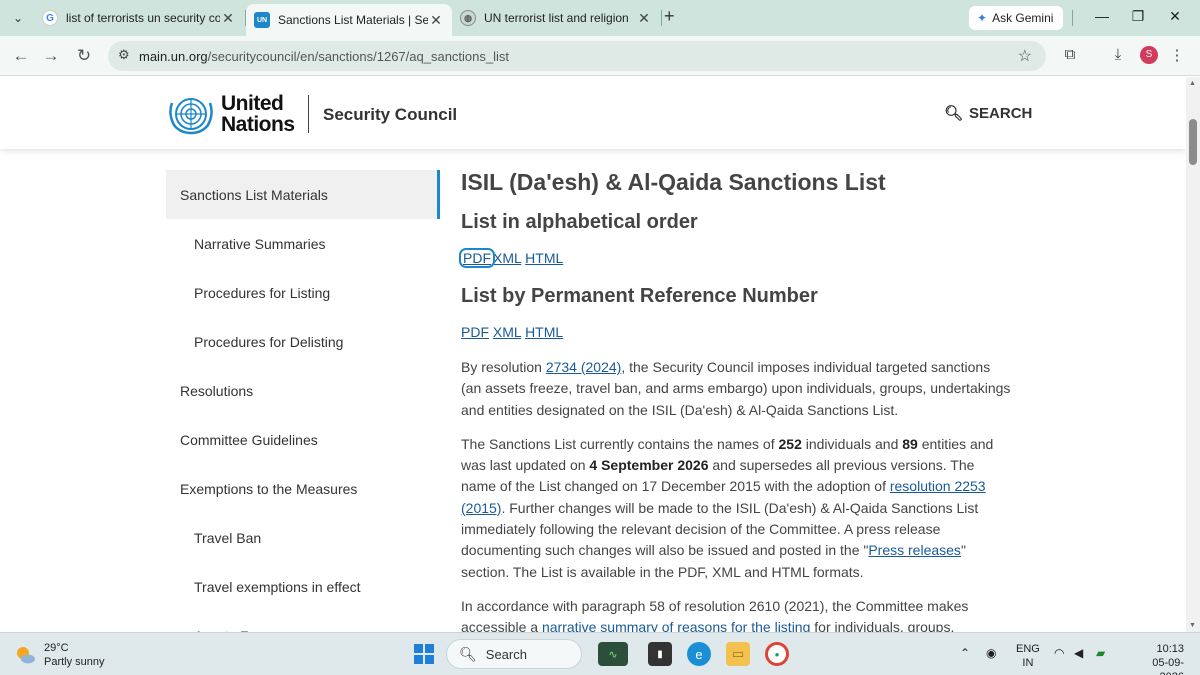  What do you see at coordinates (303, 194) in the screenshot?
I see `sidebar-item-sanctions-list-materials: Sanctions List Materials` at bounding box center [303, 194].